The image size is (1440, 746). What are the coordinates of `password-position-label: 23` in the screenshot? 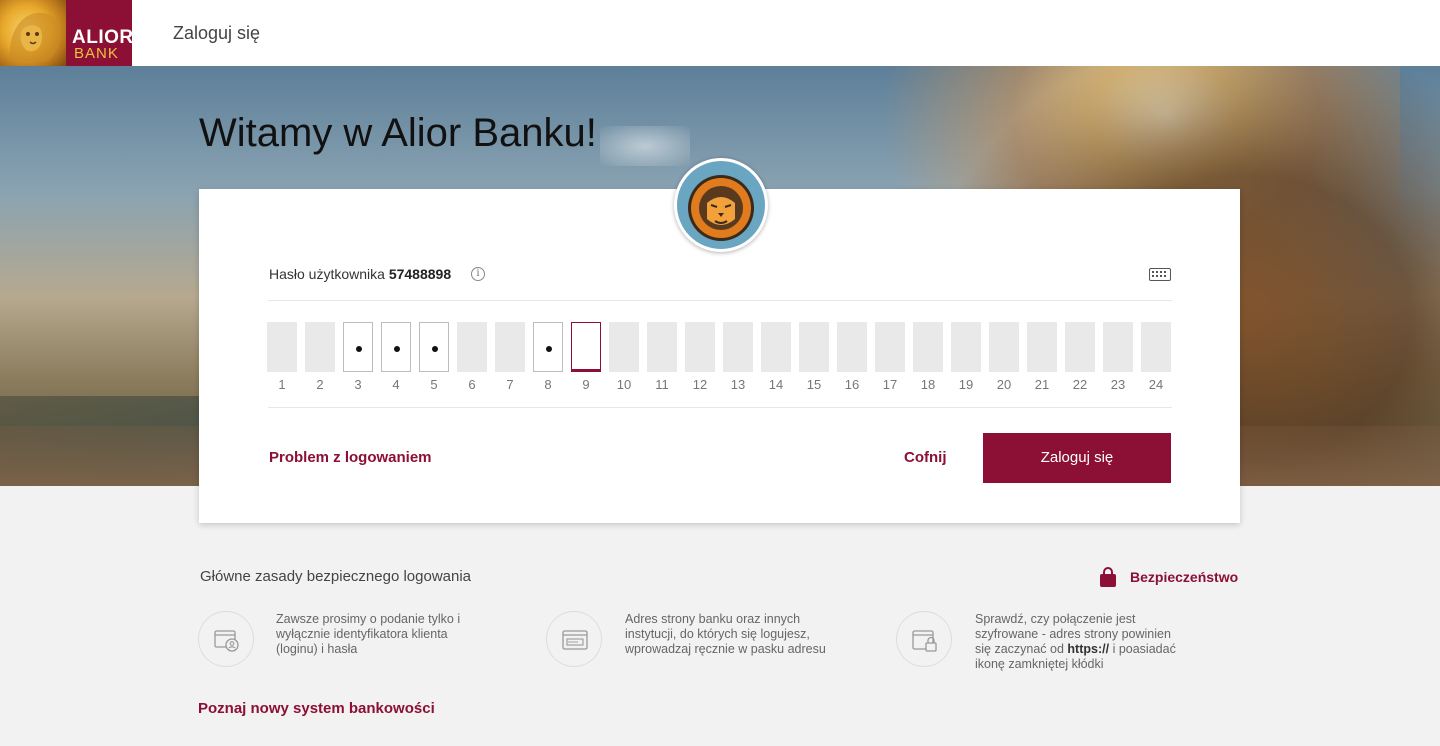 It's located at (1118, 384).